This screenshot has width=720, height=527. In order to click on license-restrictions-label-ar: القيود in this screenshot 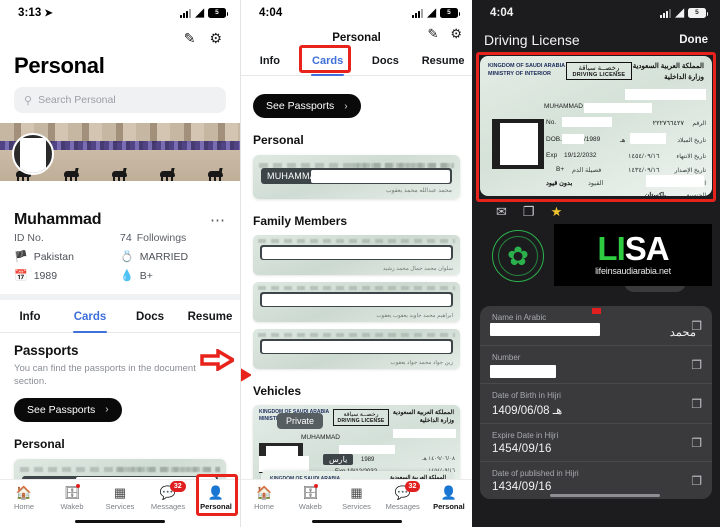, I will do `click(596, 183)`.